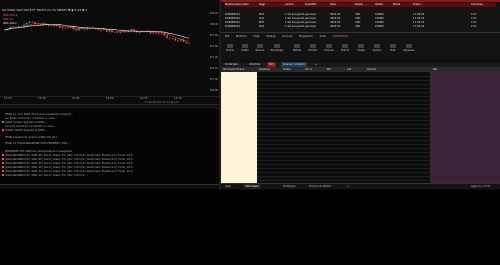  Describe the element at coordinates (239, 127) in the screenshot. I see `selected-column` at that location.